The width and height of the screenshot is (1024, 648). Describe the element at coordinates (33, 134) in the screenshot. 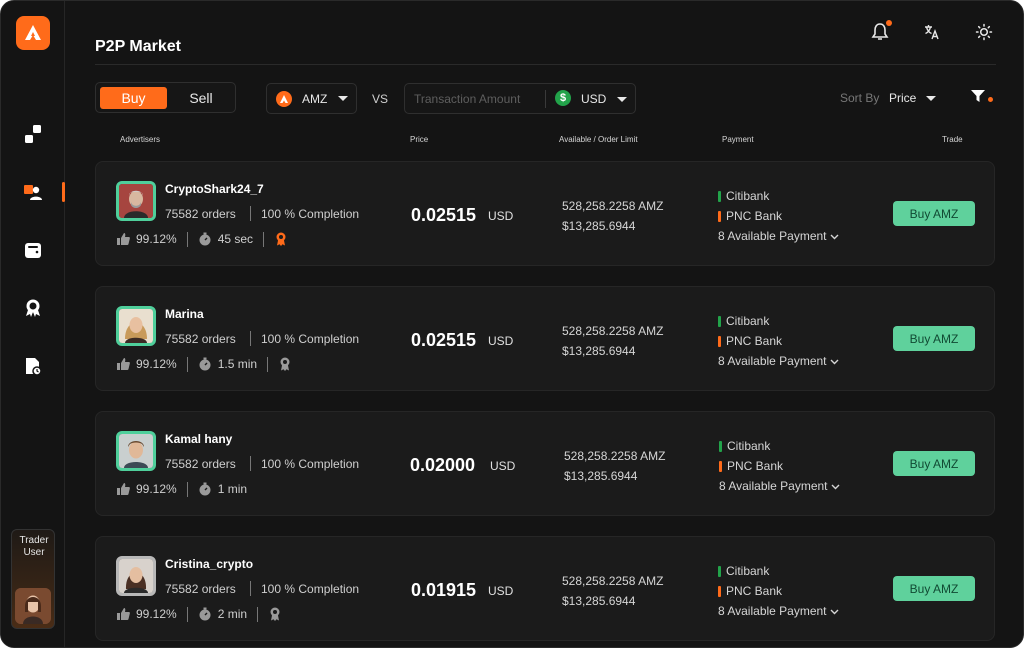

I see `dashboard-icon` at that location.